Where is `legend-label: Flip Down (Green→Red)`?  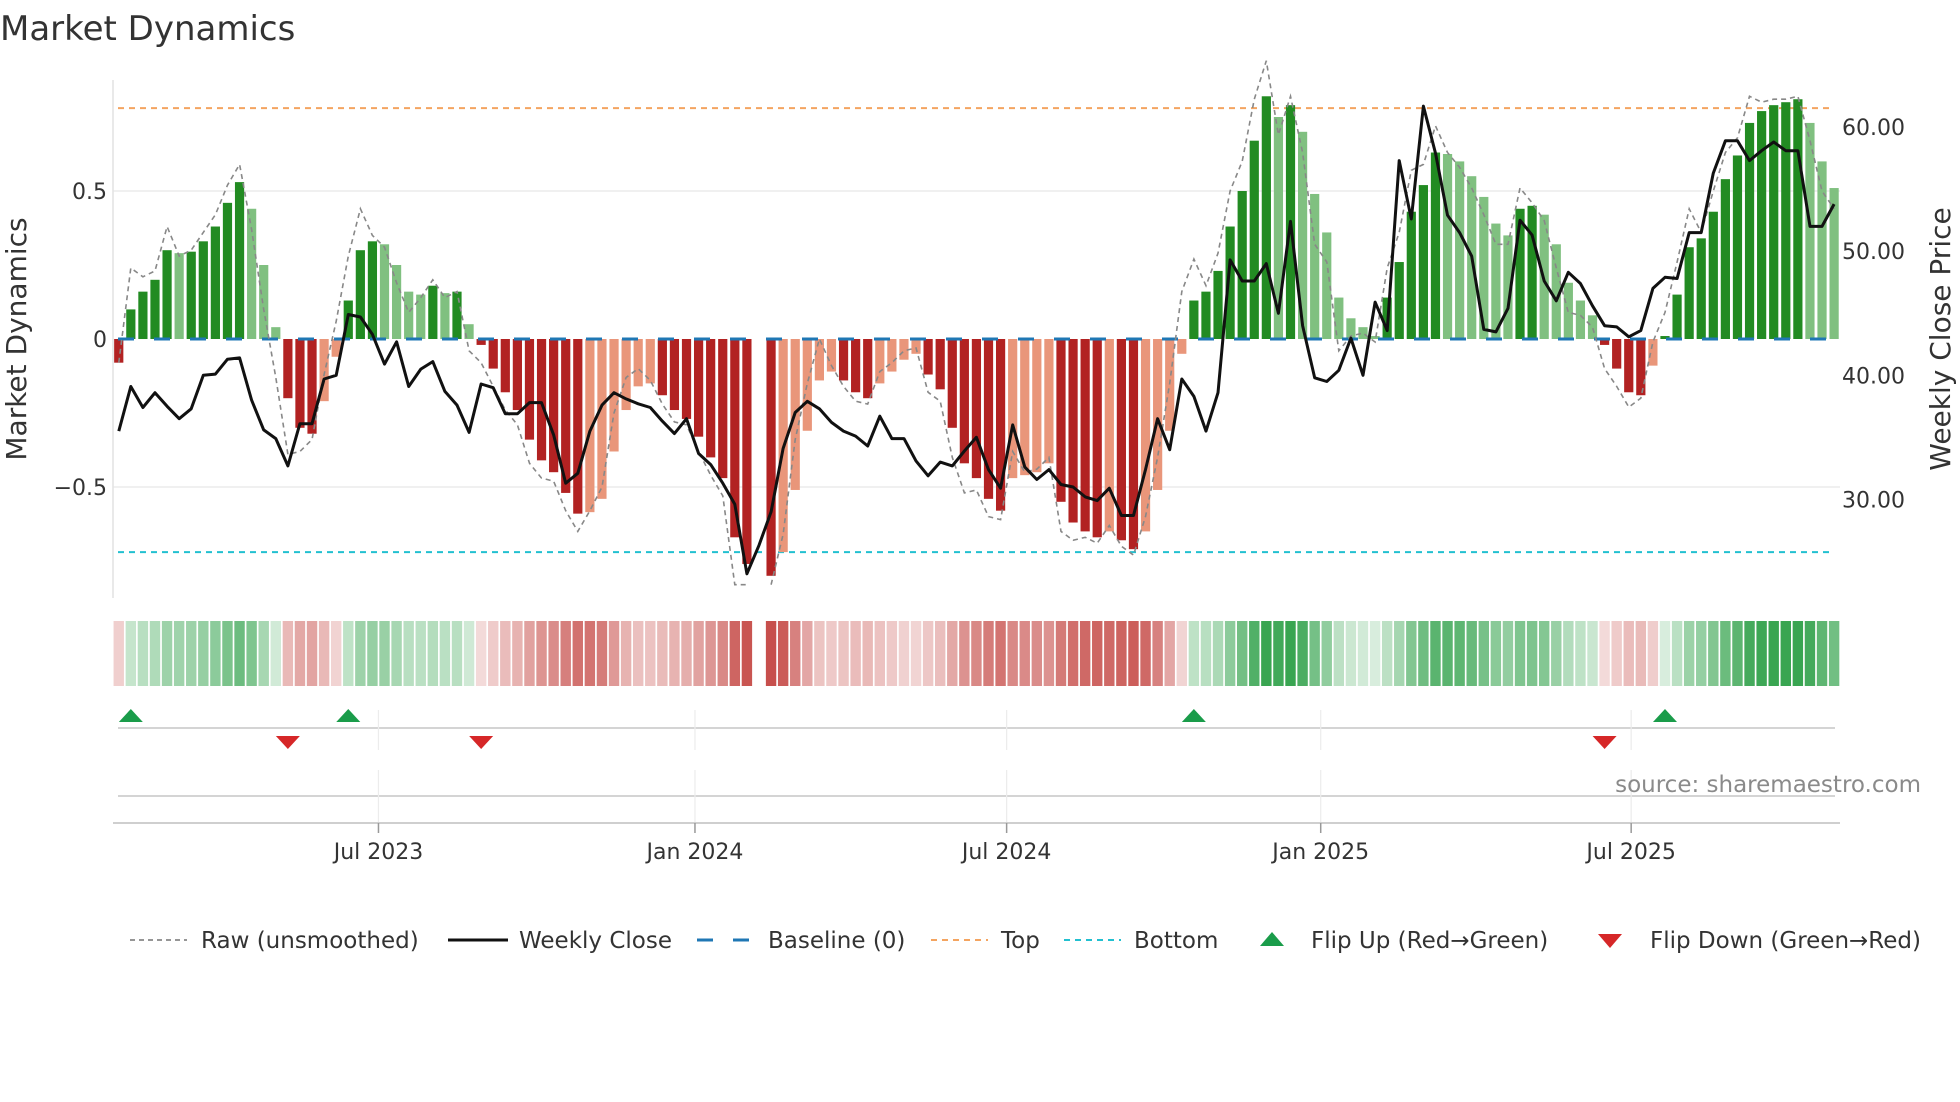 legend-label: Flip Down (Green→Red) is located at coordinates (1785, 941).